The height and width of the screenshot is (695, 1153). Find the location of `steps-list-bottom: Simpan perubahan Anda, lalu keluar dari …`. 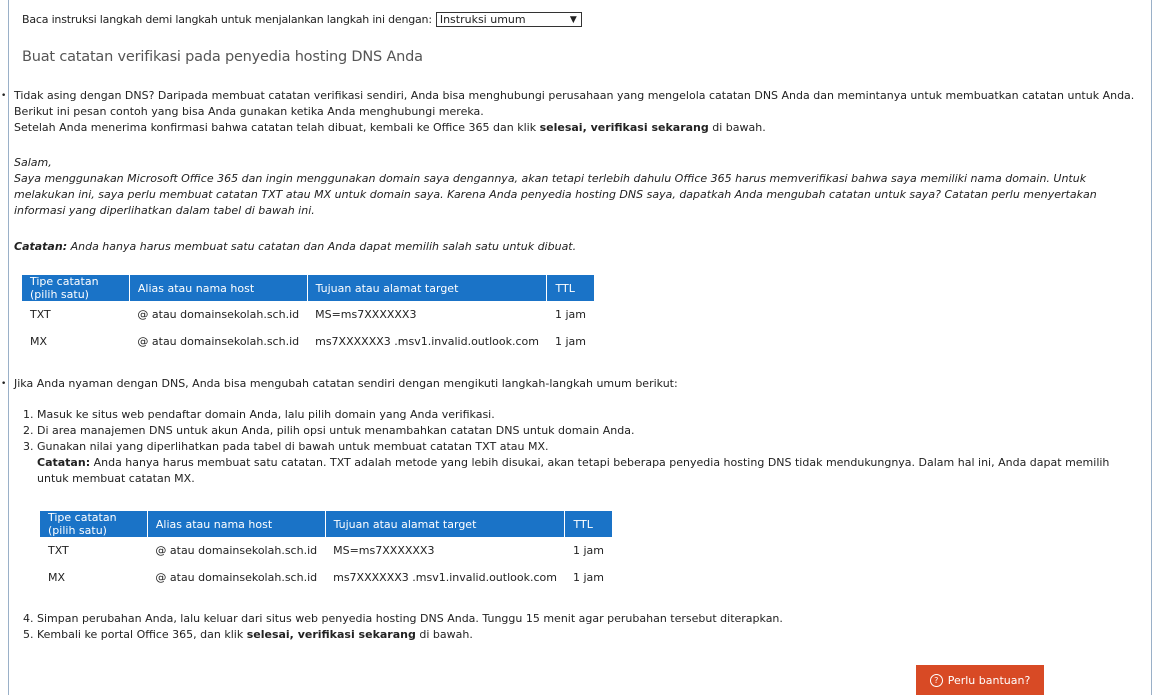

steps-list-bottom: Simpan perubahan Anda, lalu keluar dari … is located at coordinates (579, 627).